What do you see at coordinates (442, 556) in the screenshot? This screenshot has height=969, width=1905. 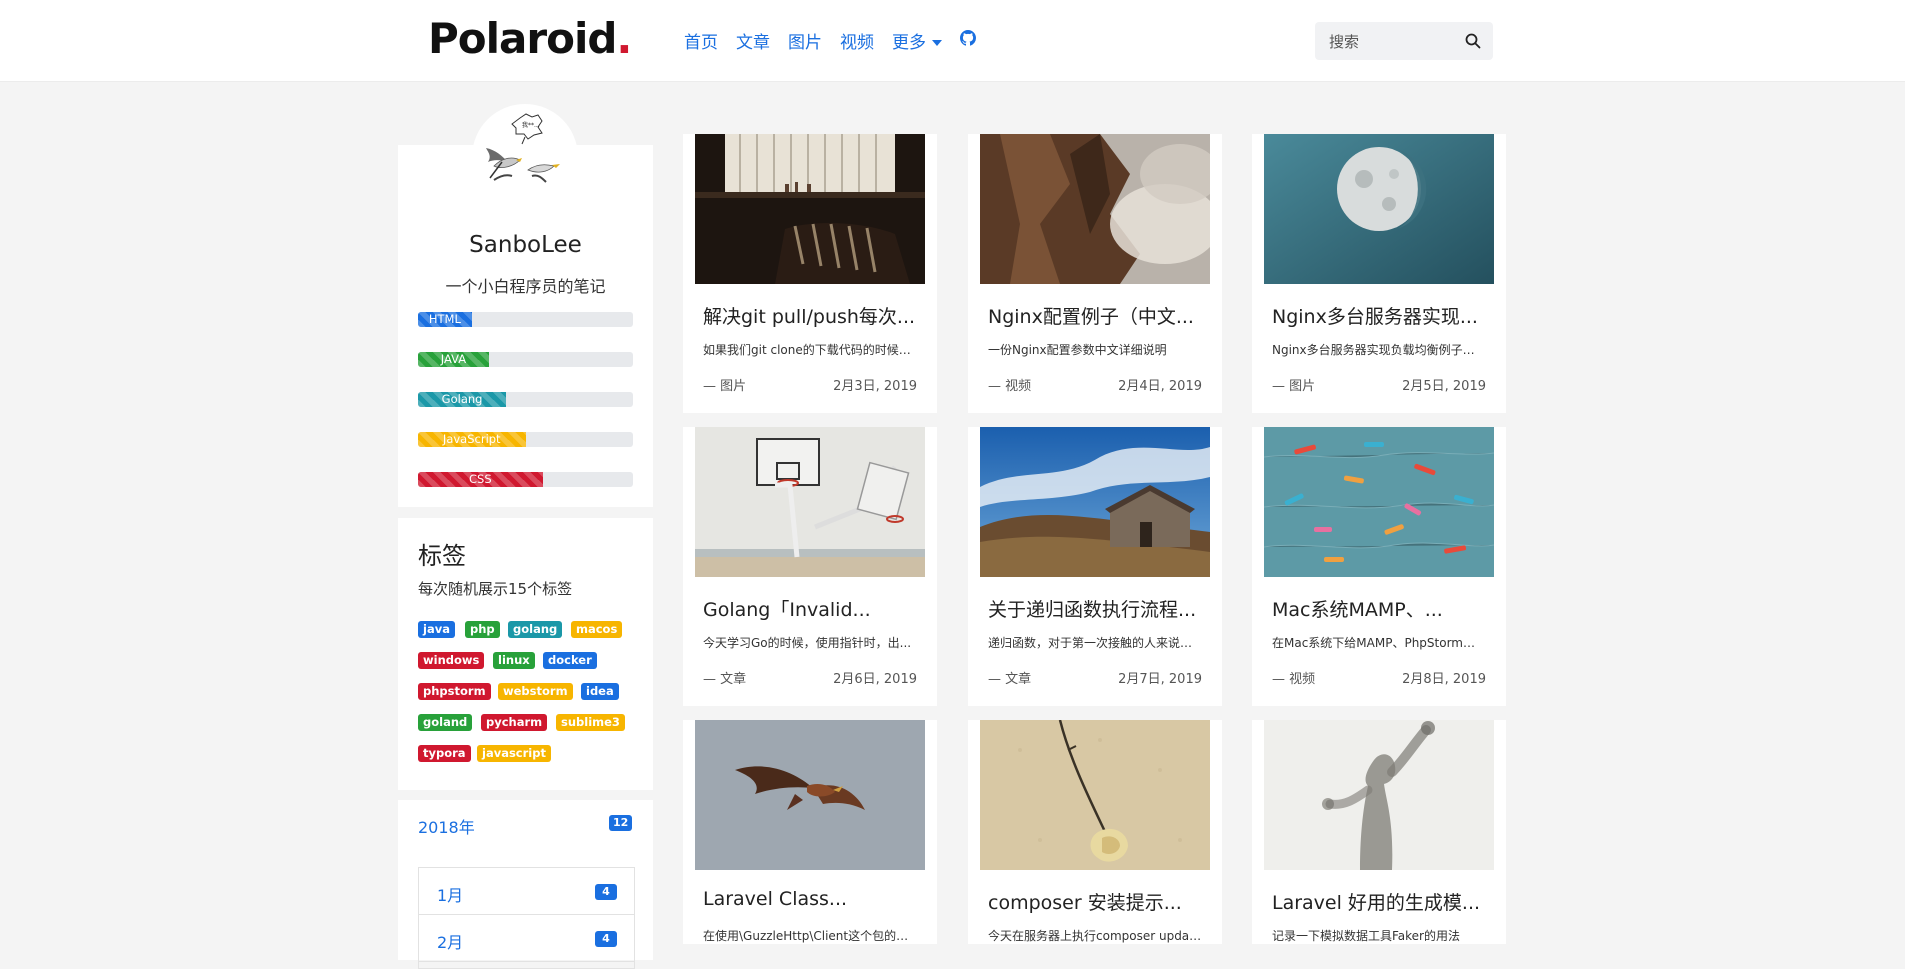 I see `tags-title: 标签` at bounding box center [442, 556].